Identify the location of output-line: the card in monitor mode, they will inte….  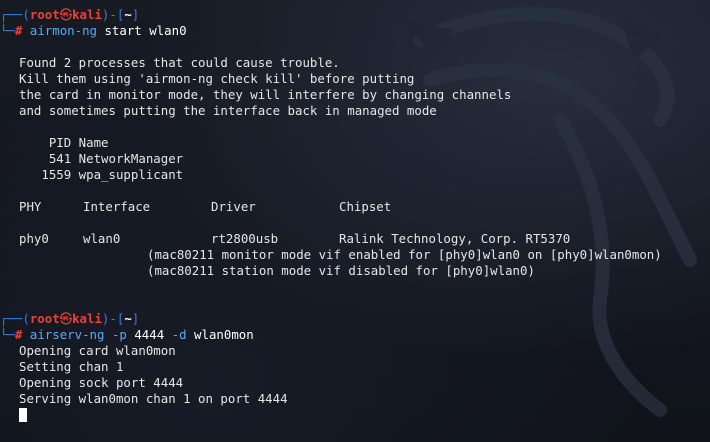
(265, 94).